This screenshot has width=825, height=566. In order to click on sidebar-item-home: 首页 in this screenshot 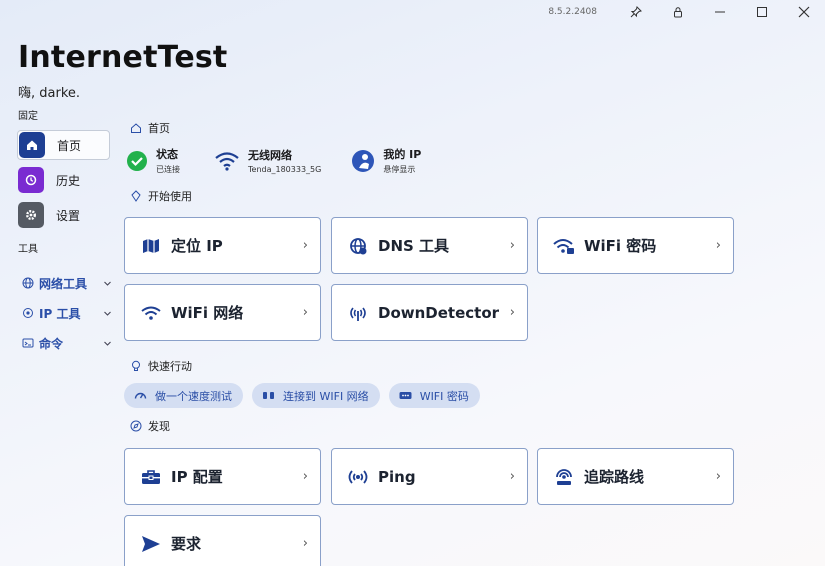, I will do `click(63, 145)`.